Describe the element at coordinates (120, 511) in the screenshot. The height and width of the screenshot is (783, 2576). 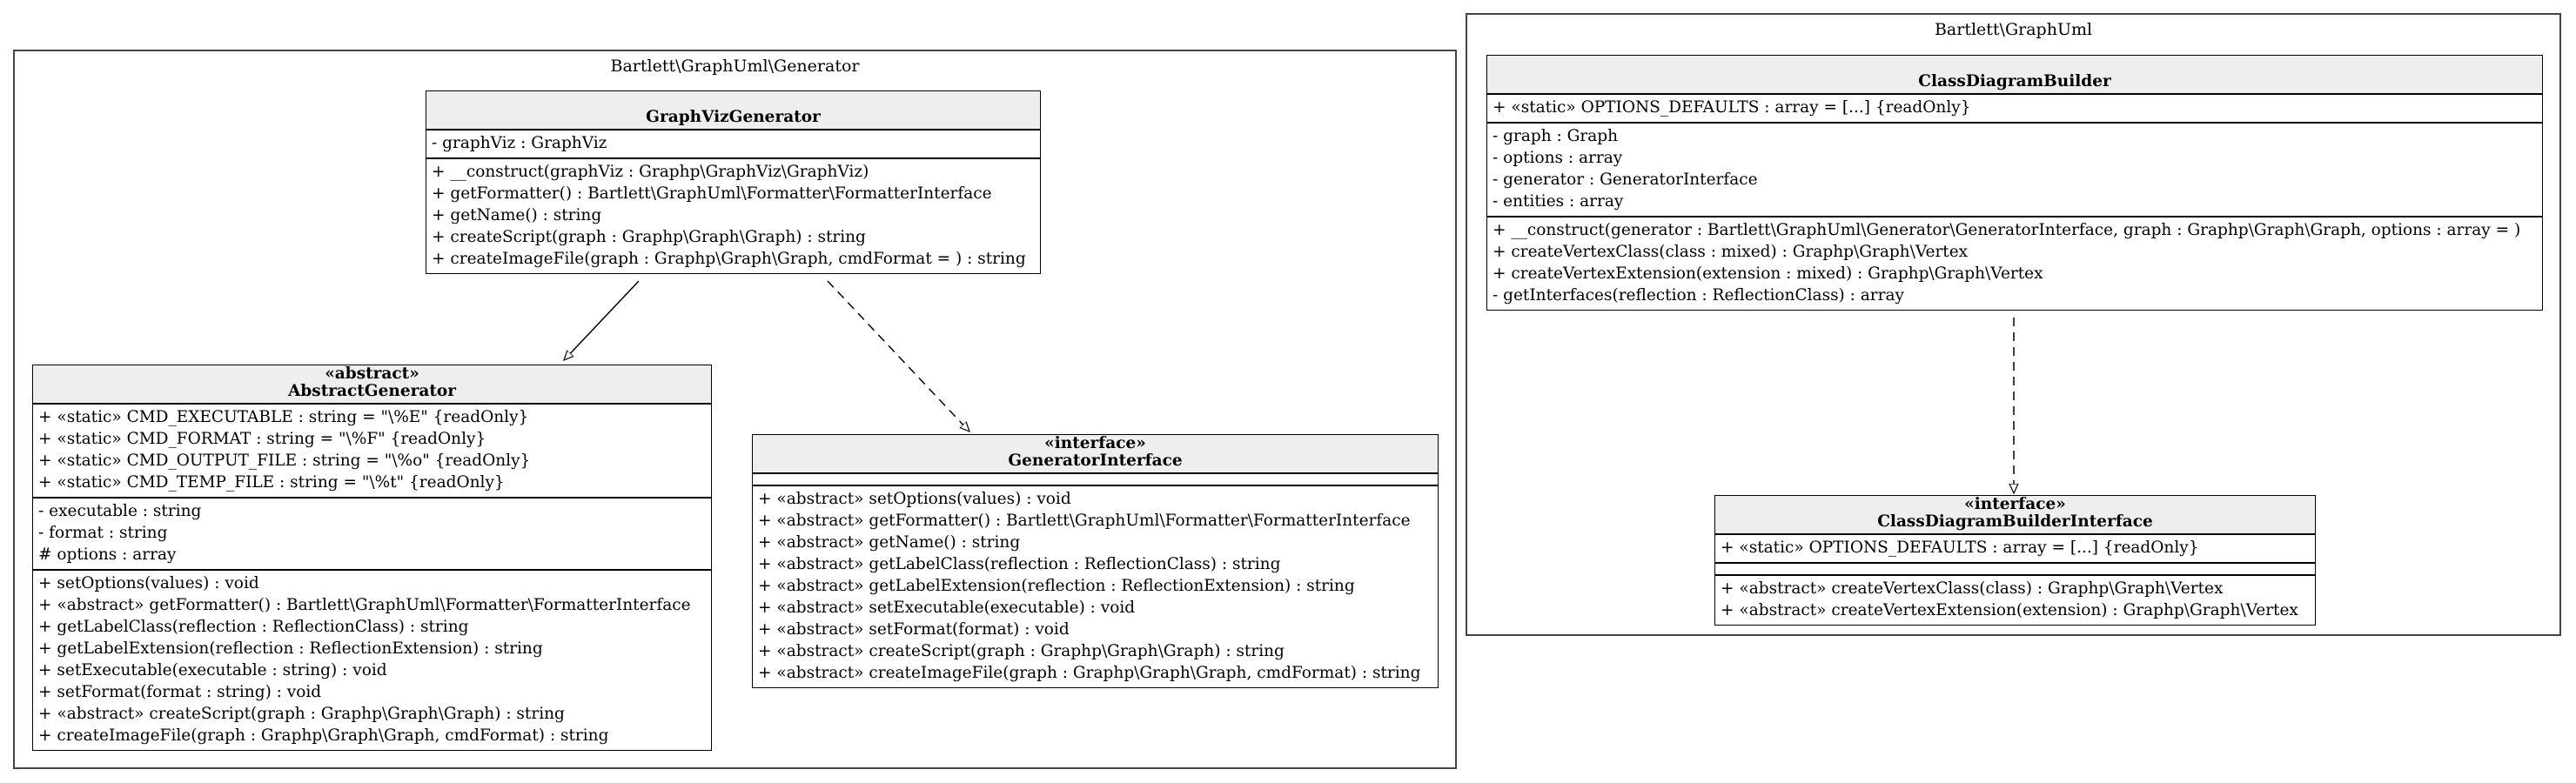
I see `class-member: - executable : string` at that location.